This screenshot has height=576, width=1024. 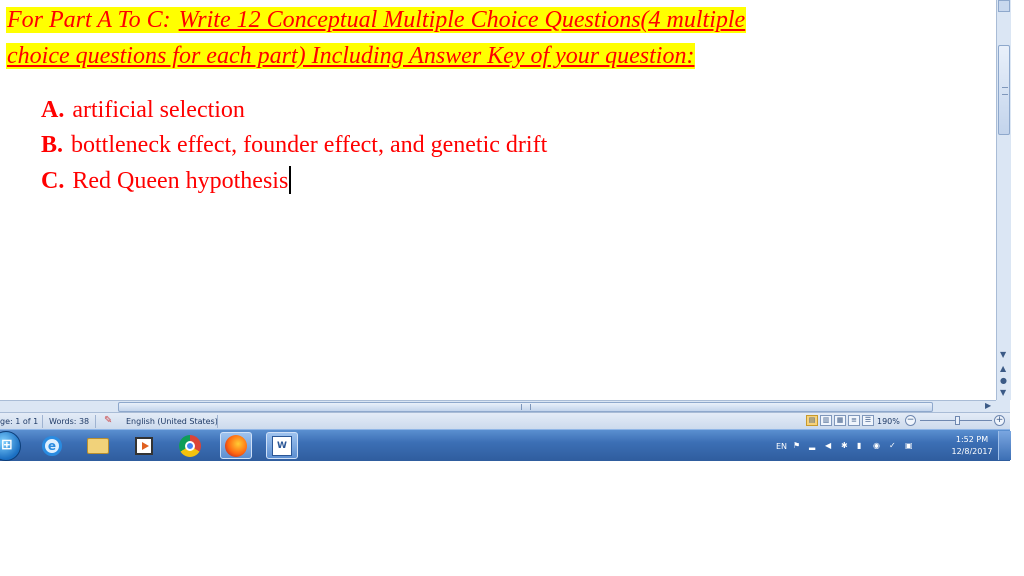 I want to click on view-buttons: ▤ ▥ ▦ ≡ ☰, so click(x=840, y=420).